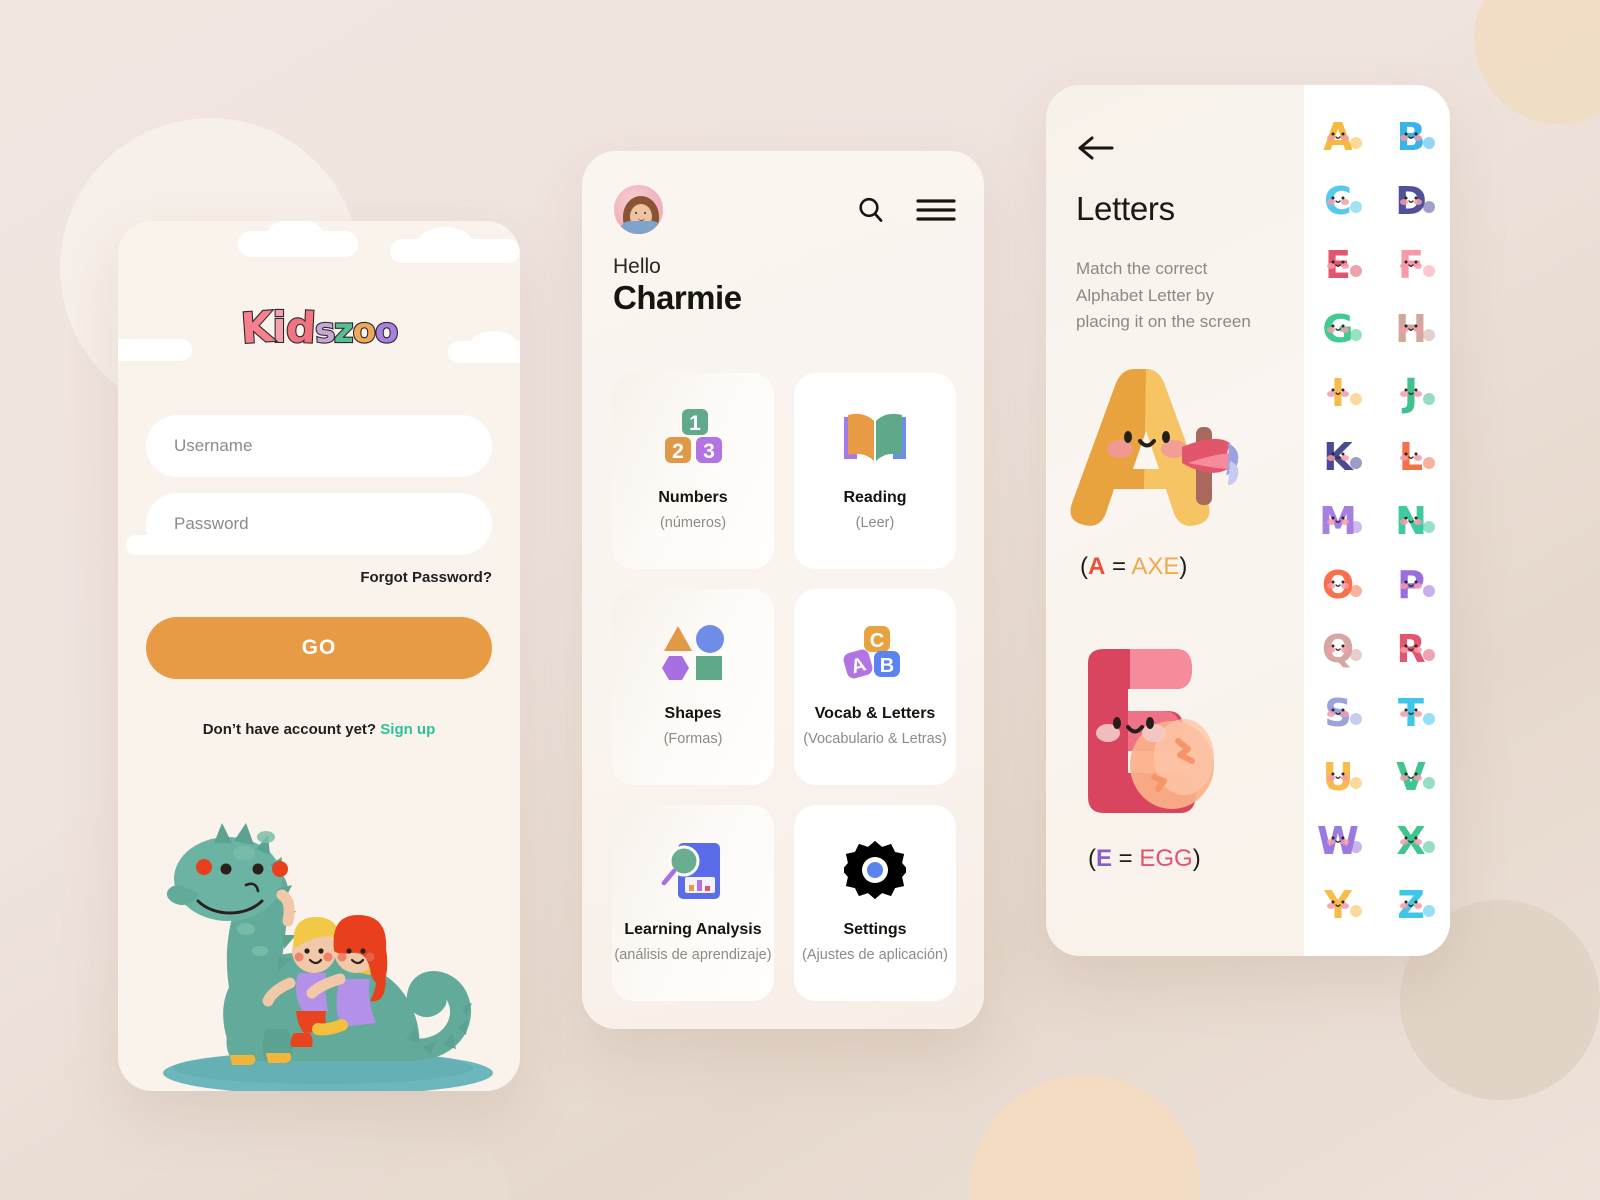 This screenshot has width=1600, height=1200. Describe the element at coordinates (784, 209) in the screenshot. I see `home-header` at that location.